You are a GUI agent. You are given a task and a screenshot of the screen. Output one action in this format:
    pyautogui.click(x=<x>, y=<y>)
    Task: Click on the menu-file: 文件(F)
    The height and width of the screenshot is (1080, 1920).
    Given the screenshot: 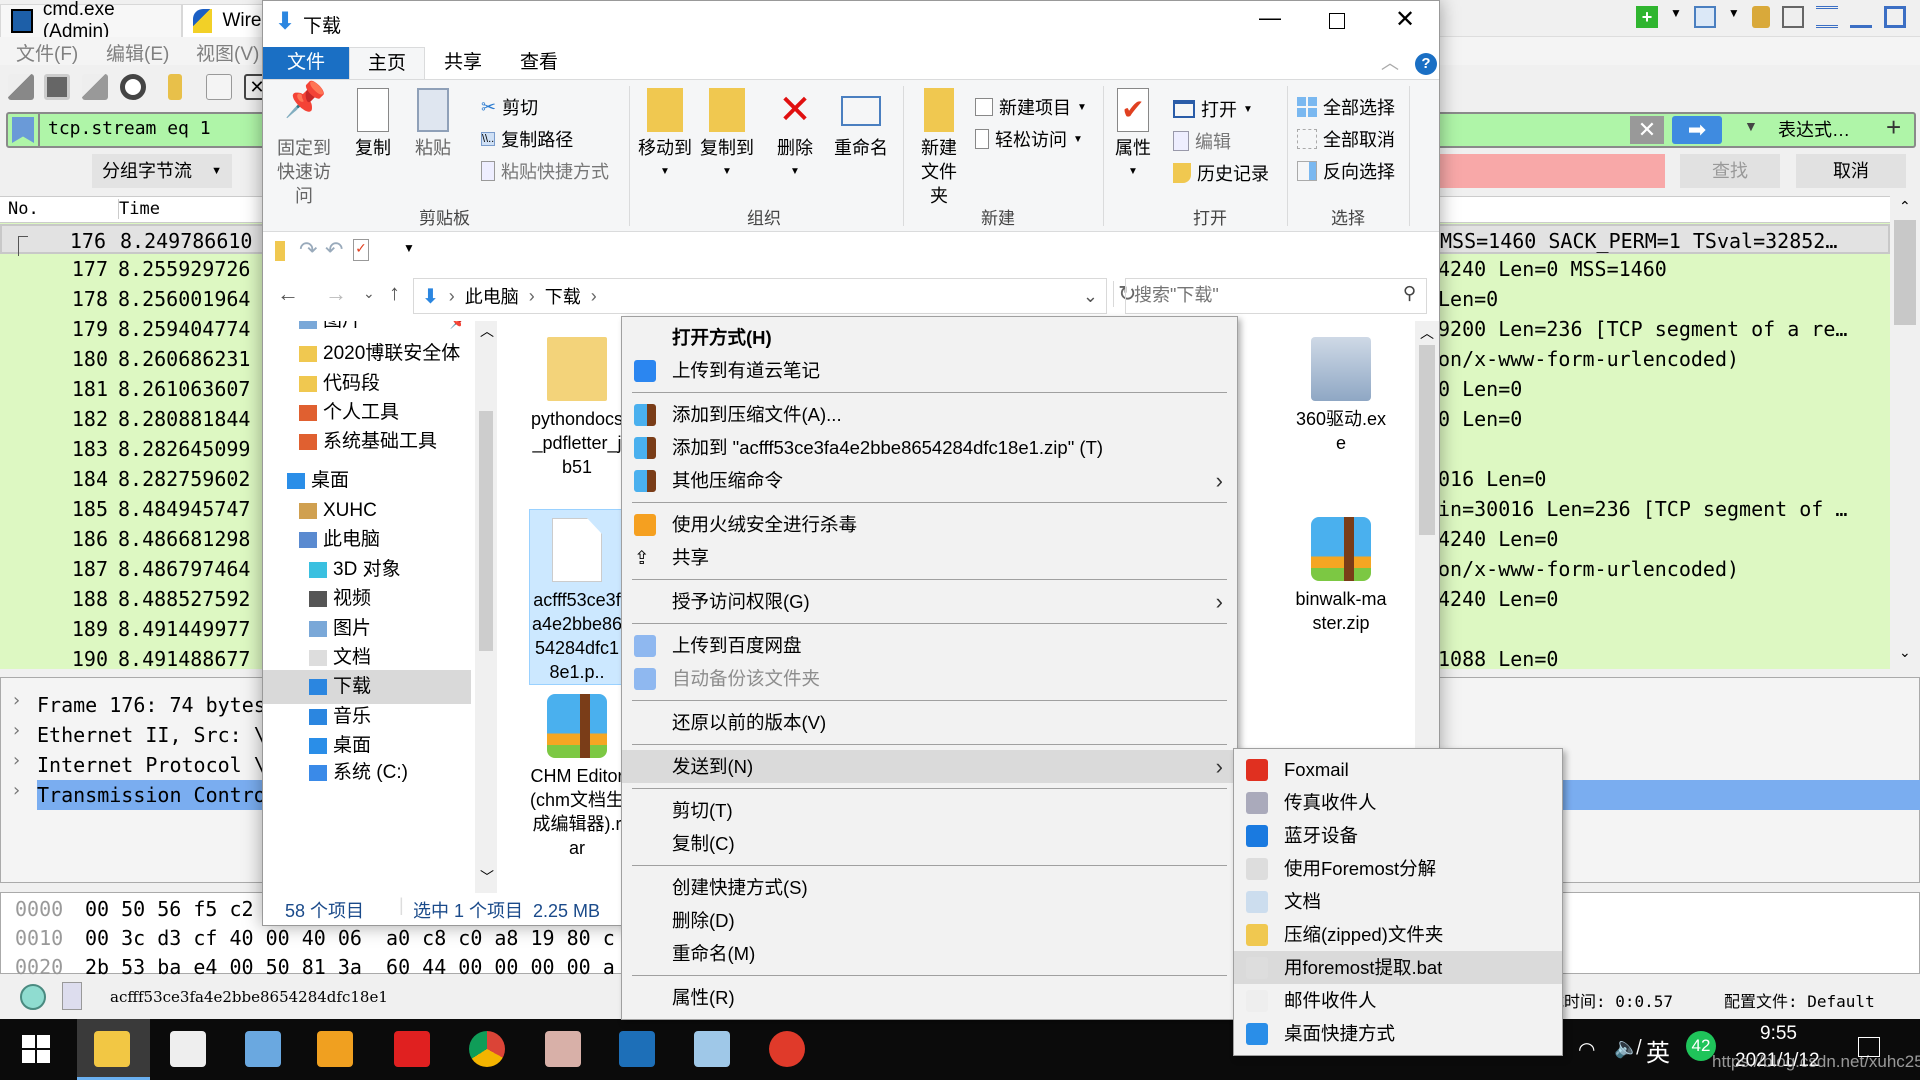 What is the action you would take?
    pyautogui.click(x=47, y=52)
    